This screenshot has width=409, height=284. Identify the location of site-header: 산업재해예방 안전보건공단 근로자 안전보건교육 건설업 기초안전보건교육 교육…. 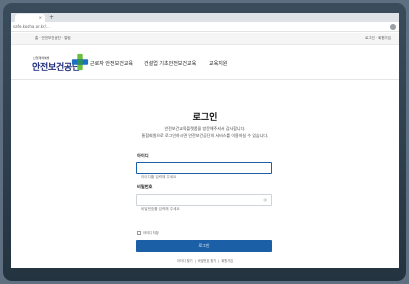
(205, 63).